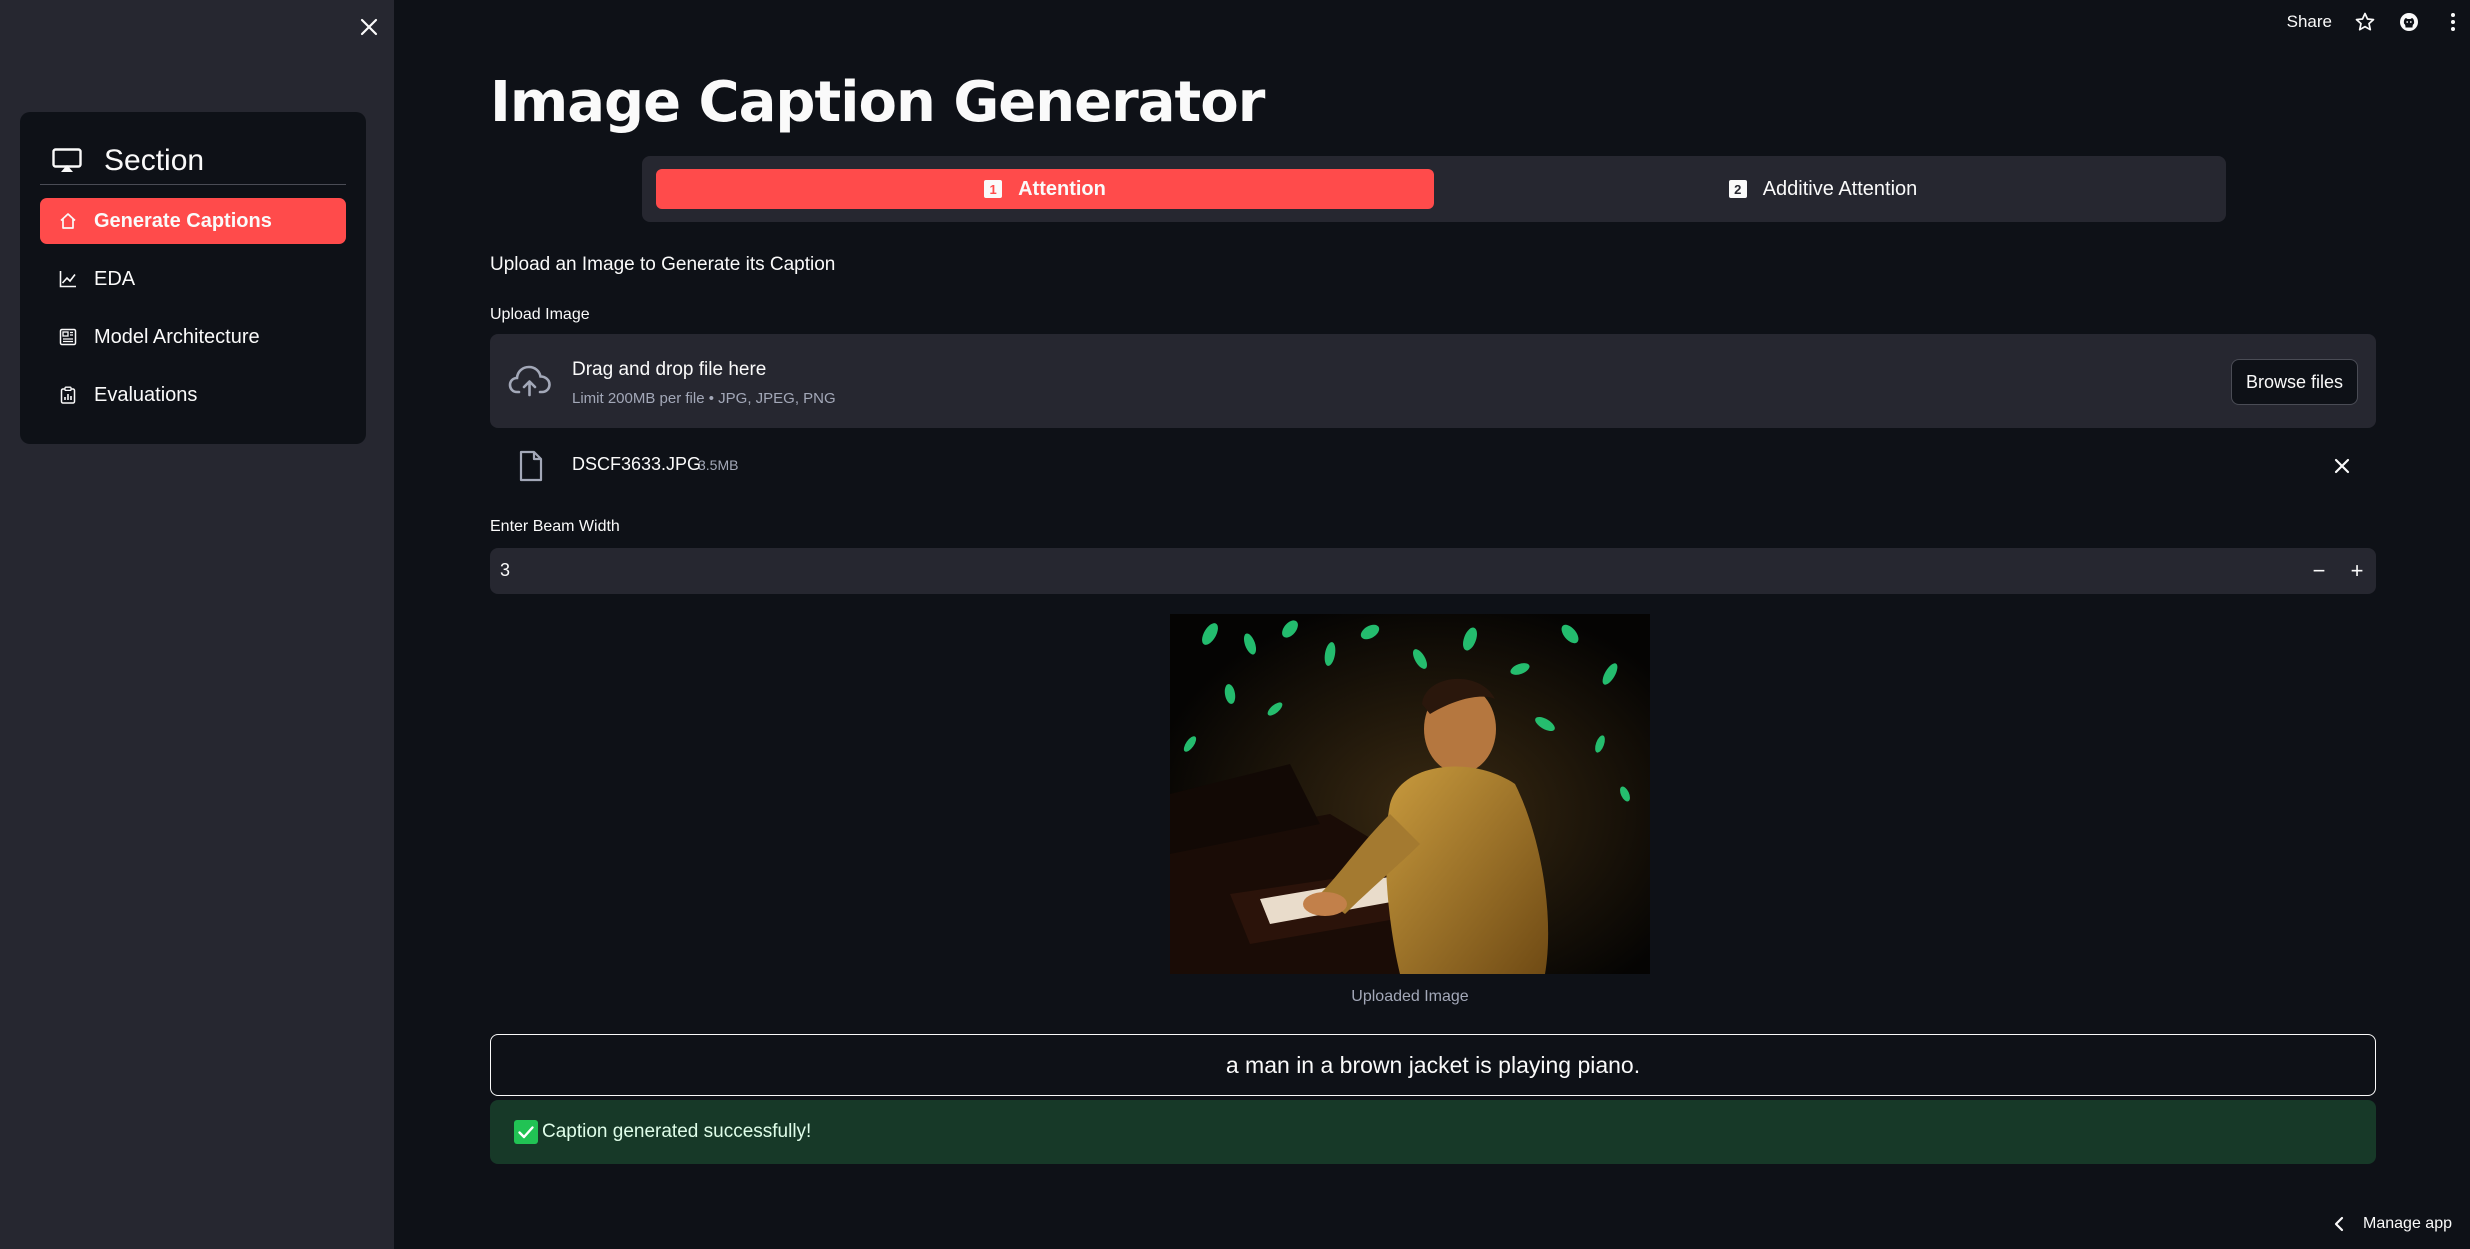 This screenshot has height=1249, width=2470. What do you see at coordinates (1840, 188) in the screenshot?
I see `tab-label: Additive Attention` at bounding box center [1840, 188].